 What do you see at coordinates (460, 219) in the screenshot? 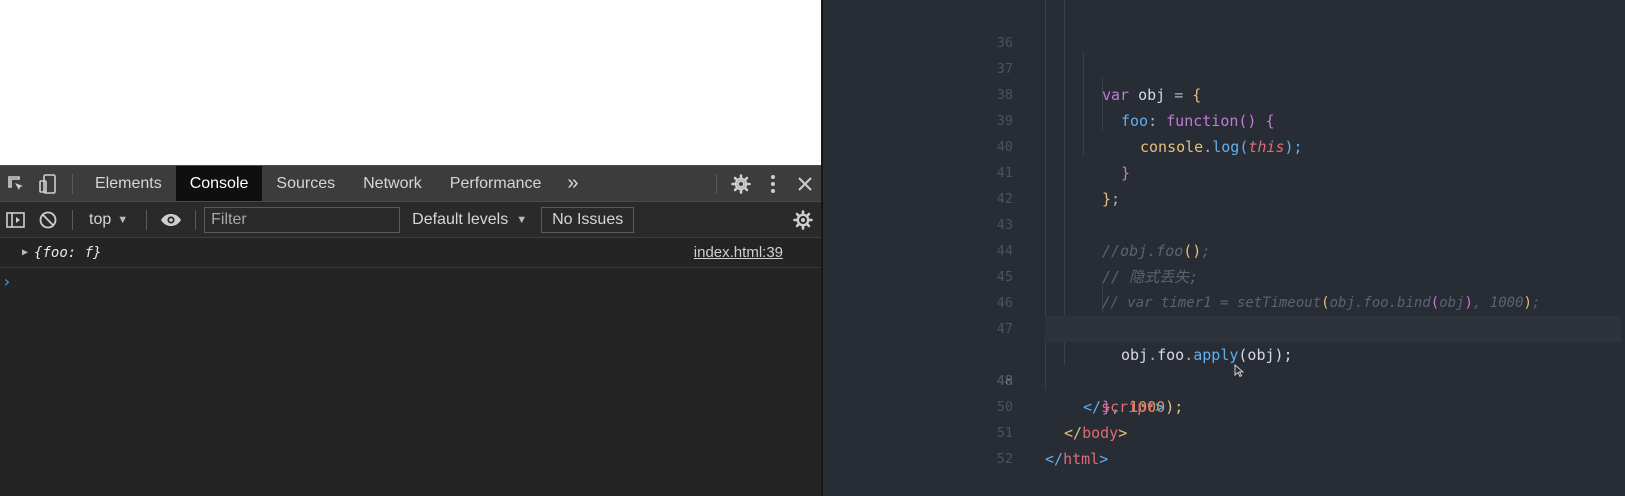
I see `log-levels-label: Default levels` at bounding box center [460, 219].